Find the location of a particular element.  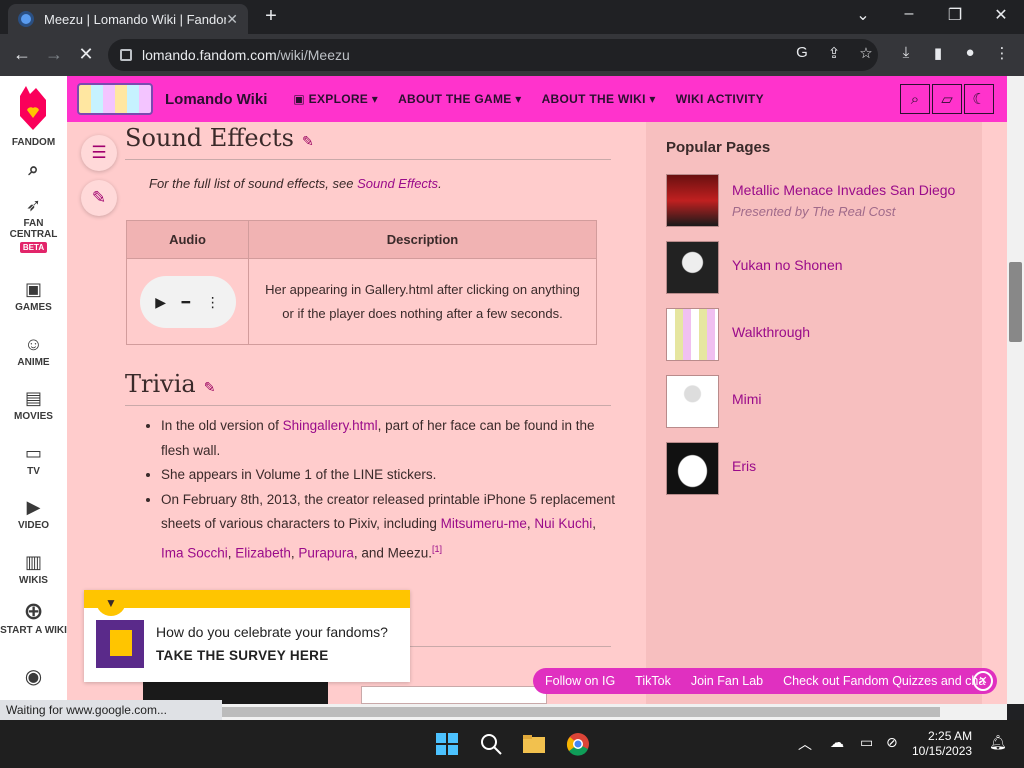

nav-wiki-activity: WIKI ACTIVITY is located at coordinates (720, 99).